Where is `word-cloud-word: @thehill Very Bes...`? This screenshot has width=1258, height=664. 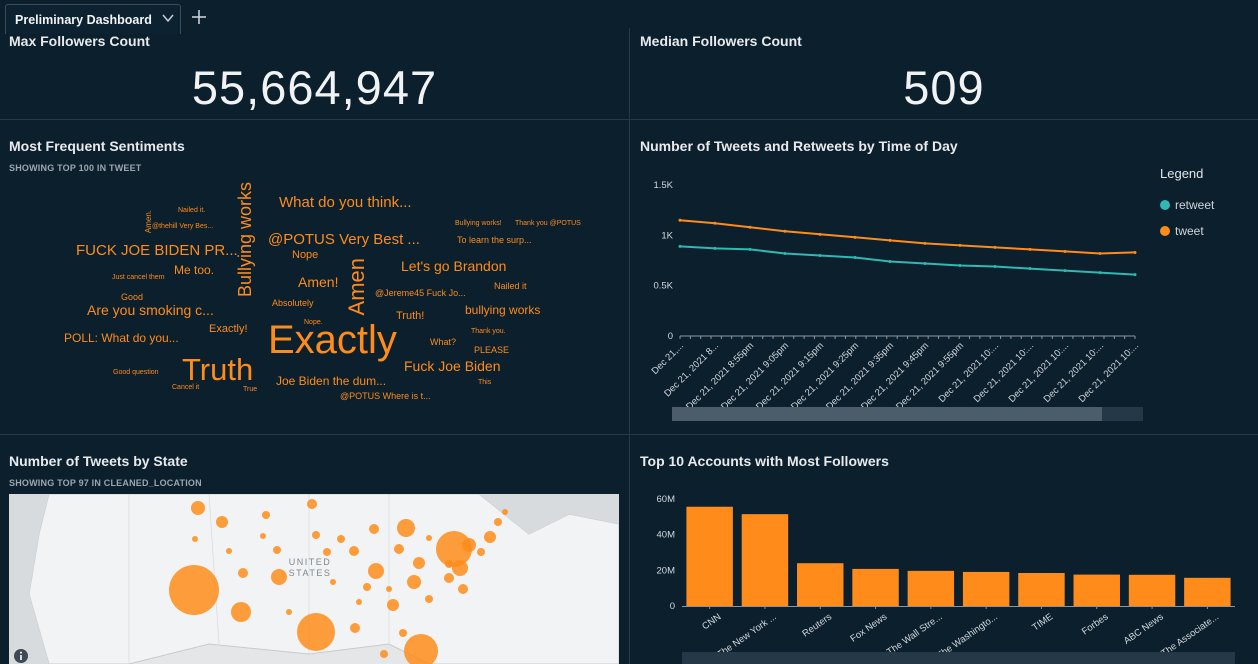 word-cloud-word: @thehill Very Bes... is located at coordinates (182, 226).